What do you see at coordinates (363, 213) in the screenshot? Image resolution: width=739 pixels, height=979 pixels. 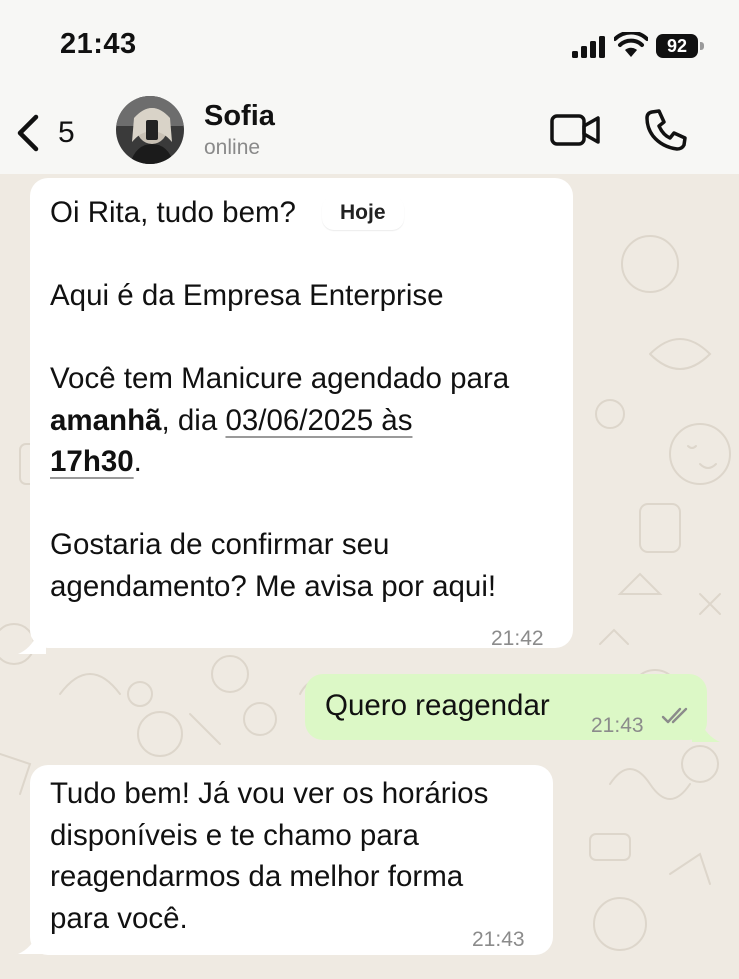 I see `date-pill: Hoje` at bounding box center [363, 213].